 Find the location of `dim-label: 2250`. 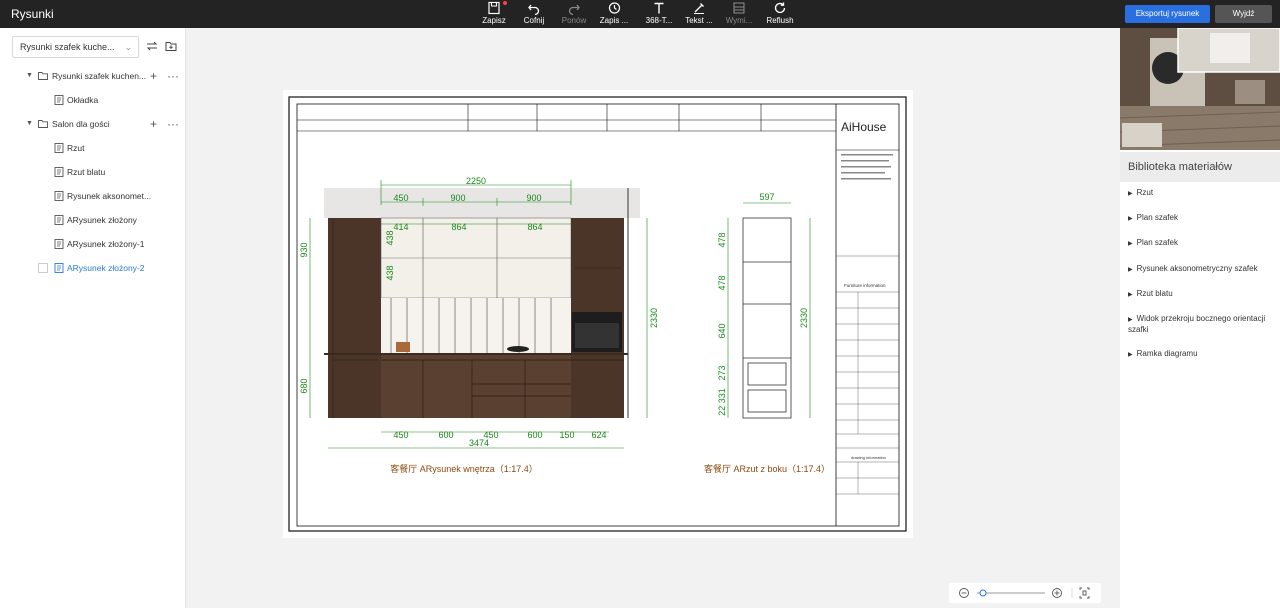

dim-label: 2250 is located at coordinates (476, 181).